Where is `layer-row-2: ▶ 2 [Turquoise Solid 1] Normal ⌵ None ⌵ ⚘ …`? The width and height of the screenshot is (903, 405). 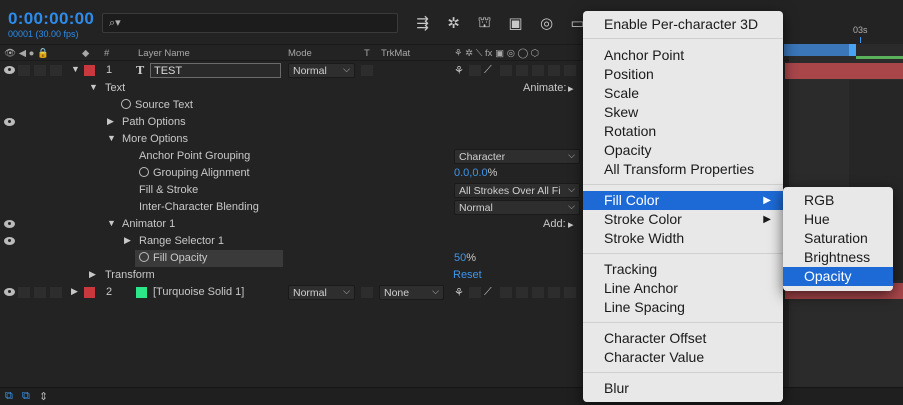 layer-row-2: ▶ 2 [Turquoise Solid 1] Normal ⌵ None ⌵ ⚘ … is located at coordinates (292, 292).